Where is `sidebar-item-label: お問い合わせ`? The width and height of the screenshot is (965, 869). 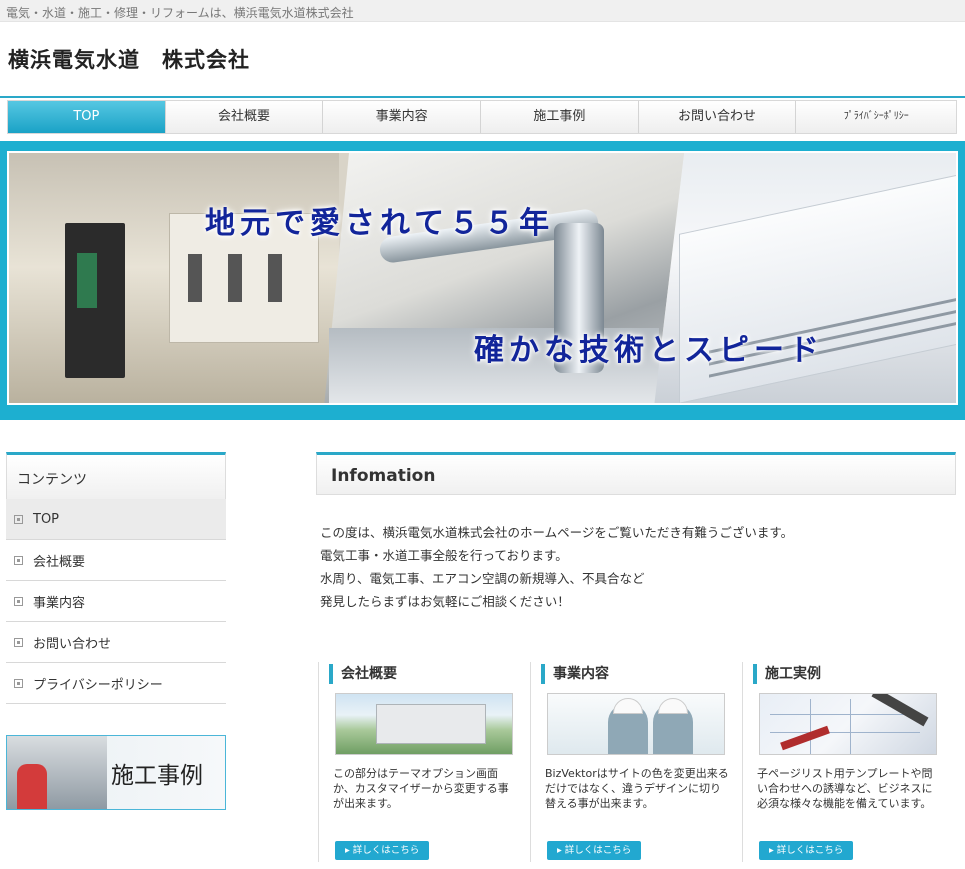 sidebar-item-label: お問い合わせ is located at coordinates (72, 644).